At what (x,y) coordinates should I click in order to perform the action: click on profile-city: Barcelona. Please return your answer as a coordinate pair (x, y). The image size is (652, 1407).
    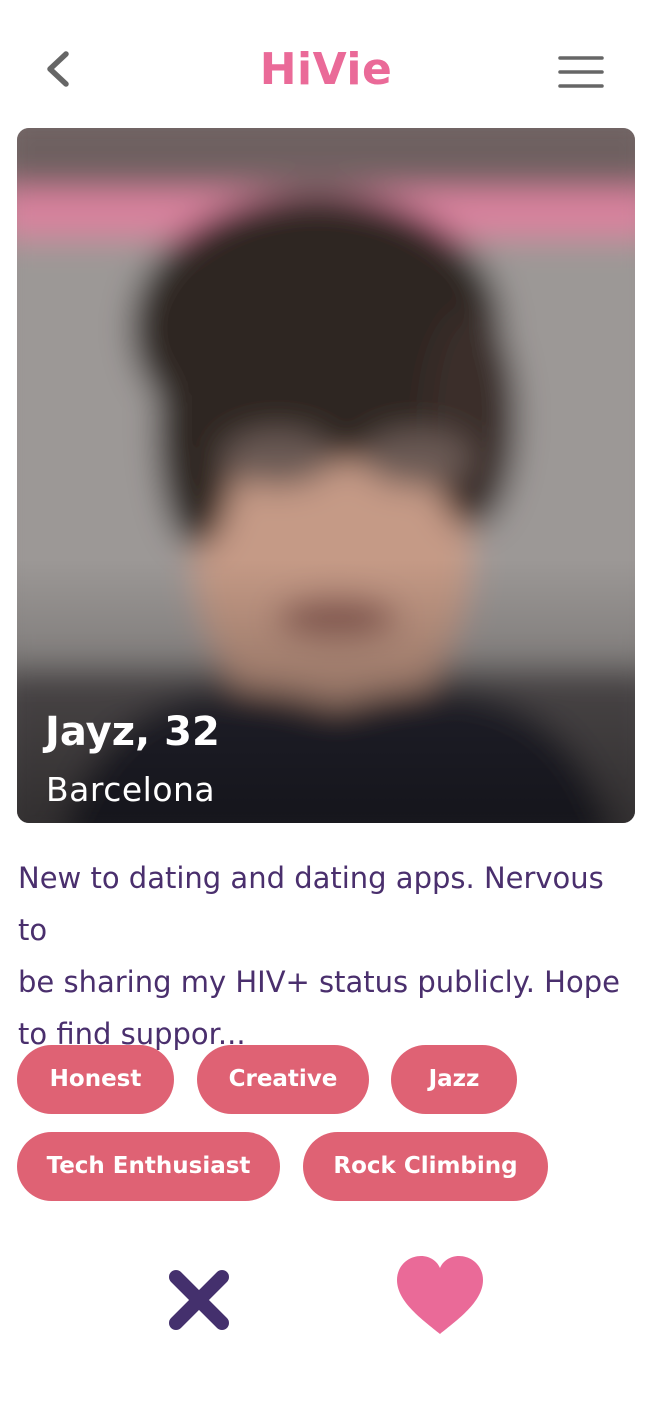
    Looking at the image, I should click on (131, 789).